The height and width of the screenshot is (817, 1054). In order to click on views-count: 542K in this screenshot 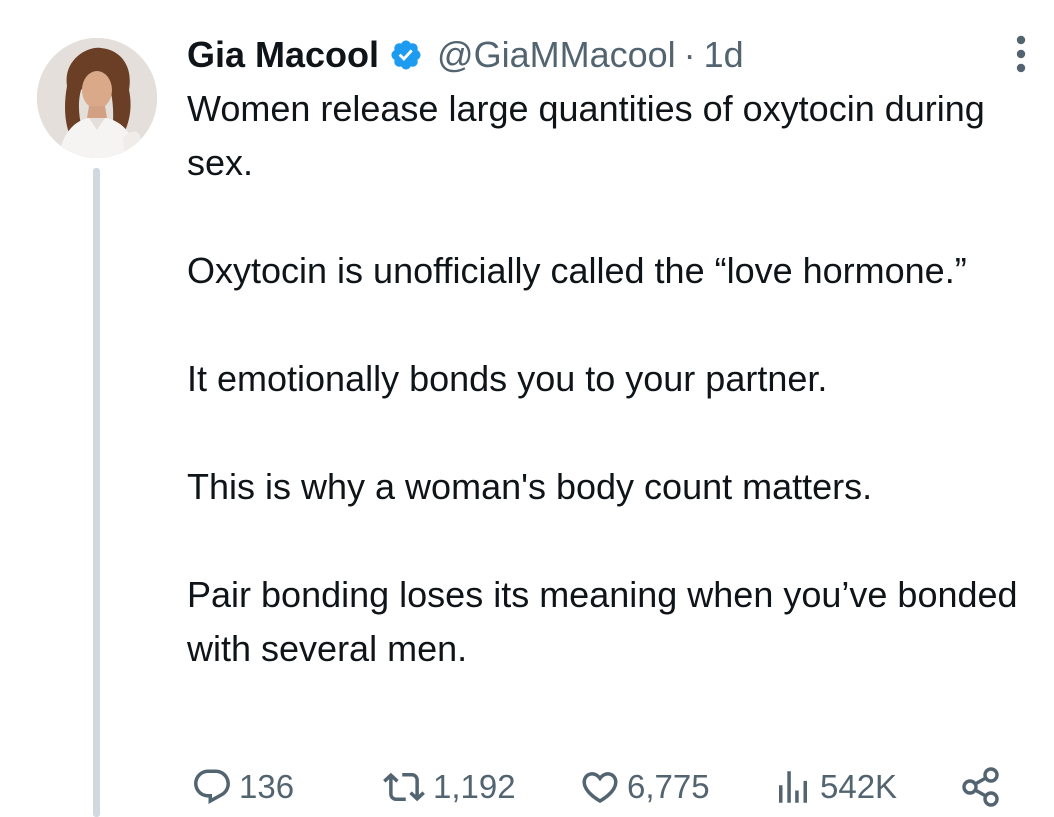, I will do `click(859, 786)`.